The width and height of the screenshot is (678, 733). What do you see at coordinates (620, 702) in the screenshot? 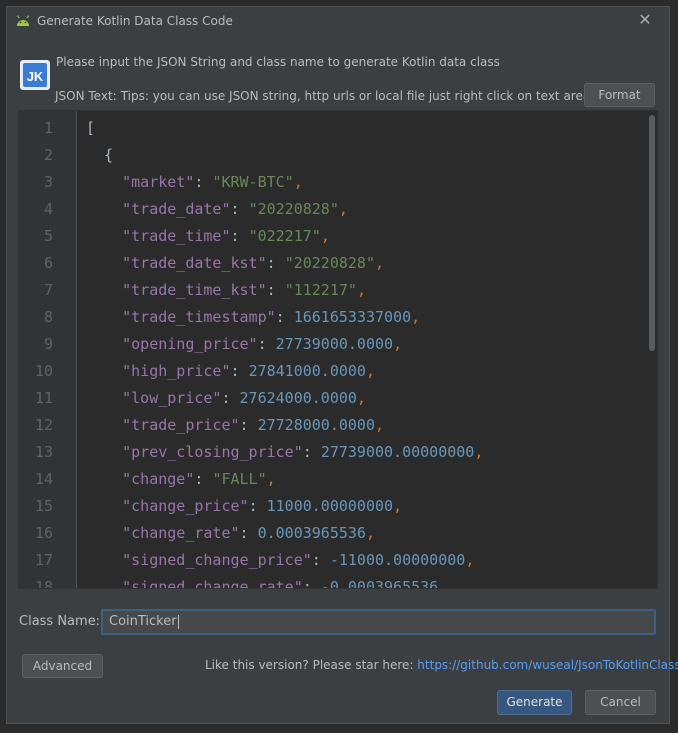
I see `cancel-button: Cancel` at bounding box center [620, 702].